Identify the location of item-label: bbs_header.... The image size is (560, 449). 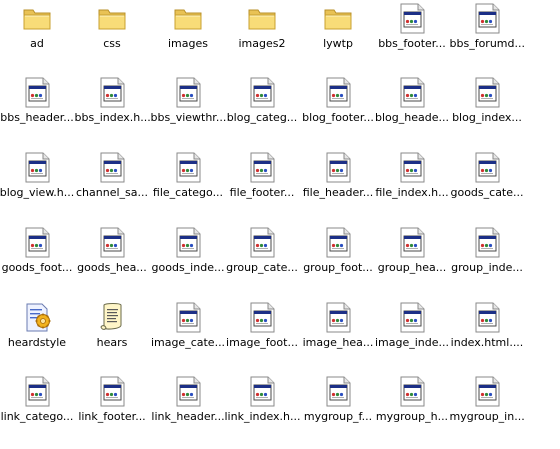
(37, 117).